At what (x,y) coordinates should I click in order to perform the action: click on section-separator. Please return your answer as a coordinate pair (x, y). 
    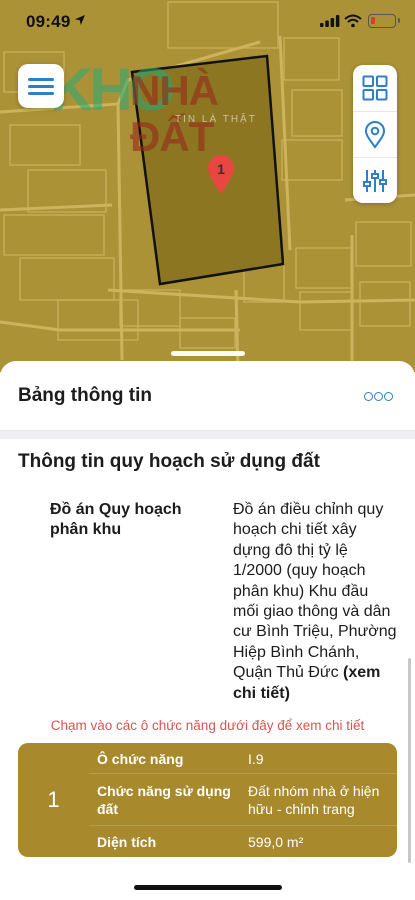
    Looking at the image, I should click on (207, 435).